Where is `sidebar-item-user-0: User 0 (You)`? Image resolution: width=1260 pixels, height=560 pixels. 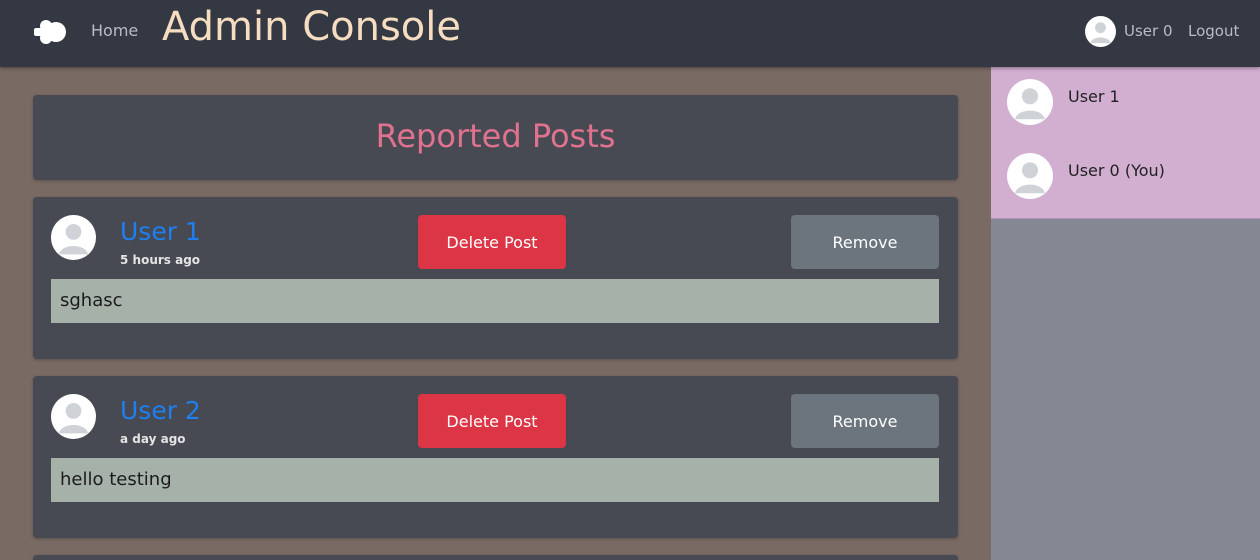 sidebar-item-user-0: User 0 (You) is located at coordinates (1125, 180).